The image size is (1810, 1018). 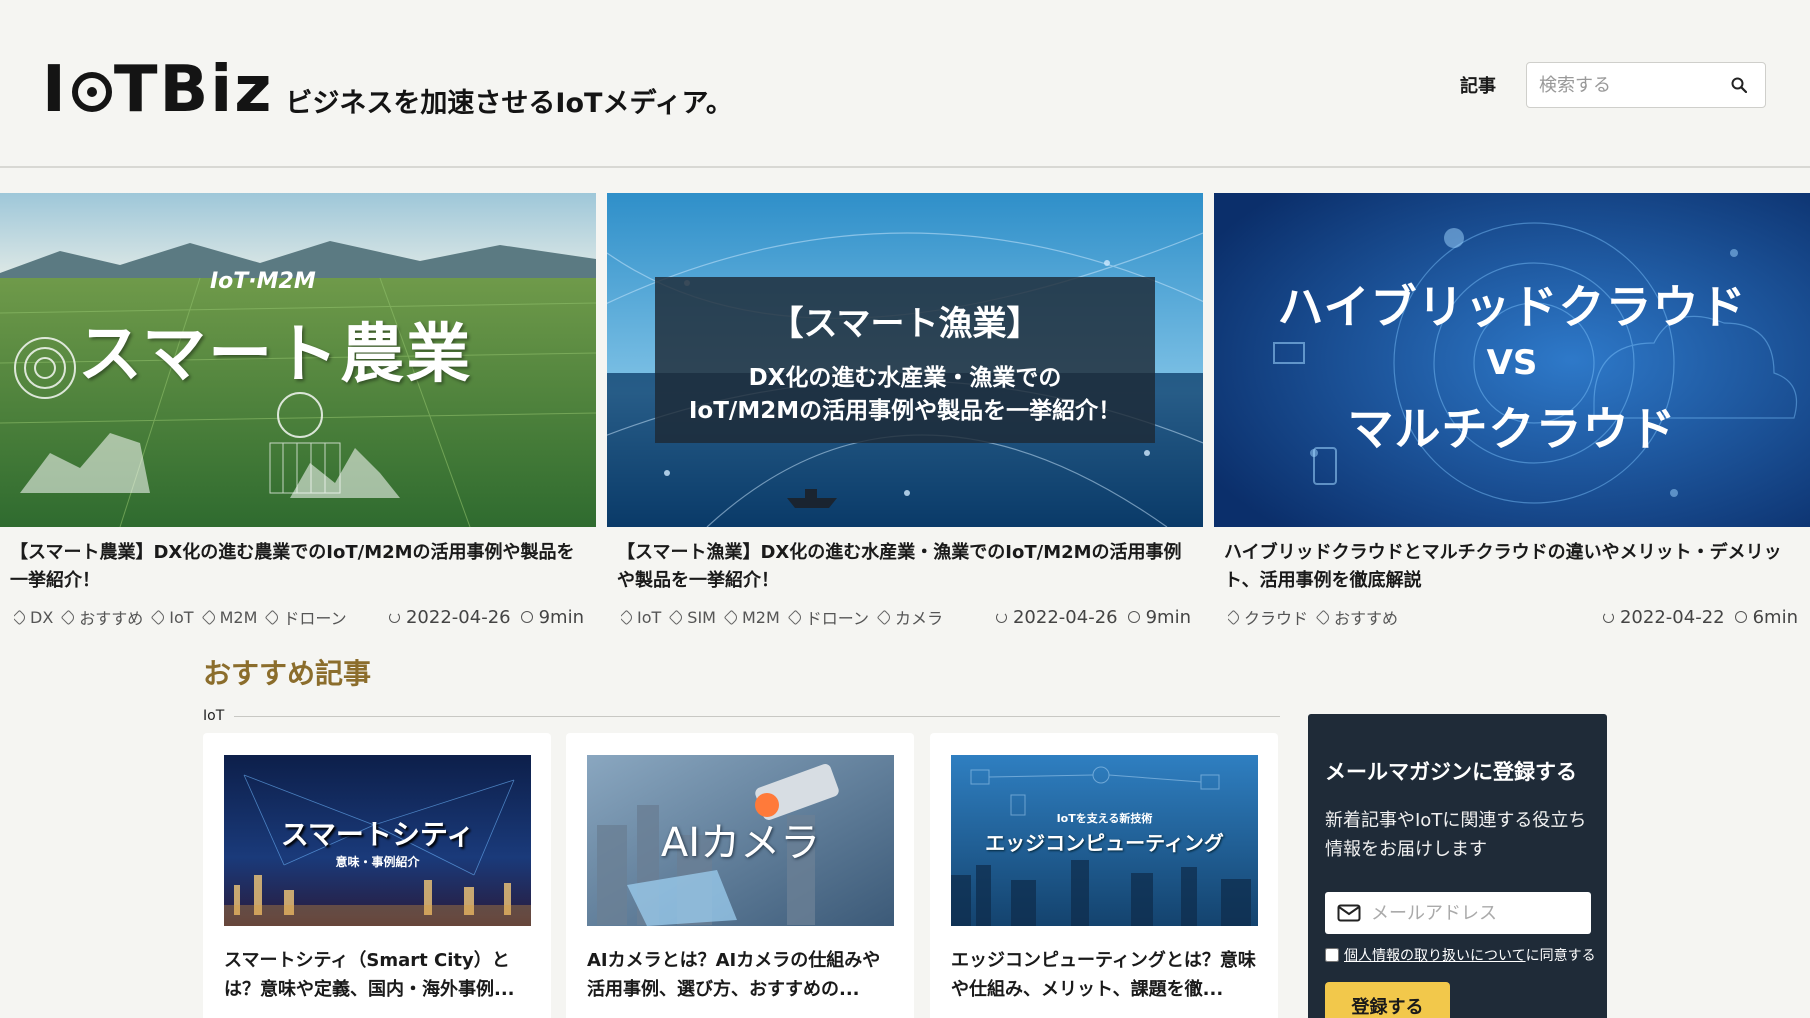 I want to click on category-divider, so click(x=757, y=716).